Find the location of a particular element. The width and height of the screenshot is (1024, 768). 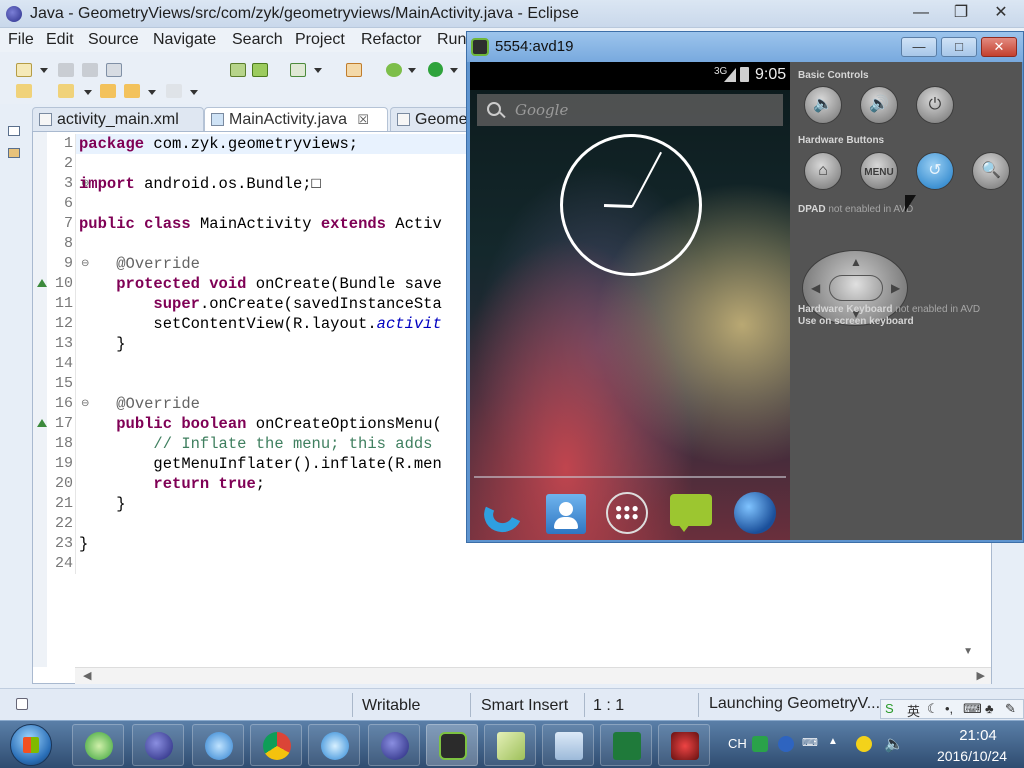

home-button: ⌂ is located at coordinates (823, 171).